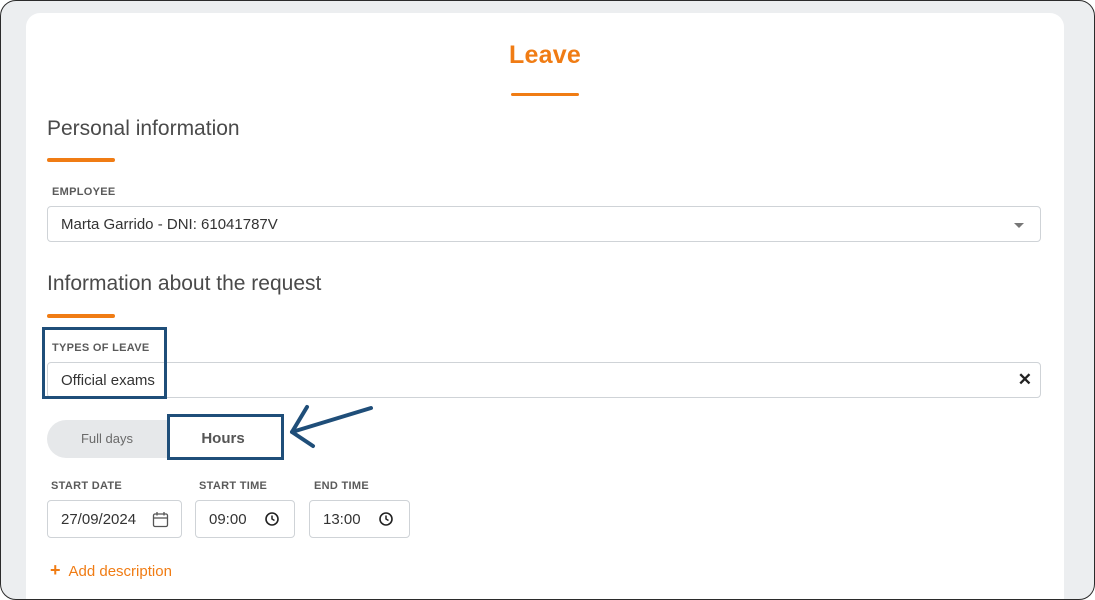 The image size is (1095, 600). Describe the element at coordinates (104, 363) in the screenshot. I see `types-of-leave-highlight-box` at that location.